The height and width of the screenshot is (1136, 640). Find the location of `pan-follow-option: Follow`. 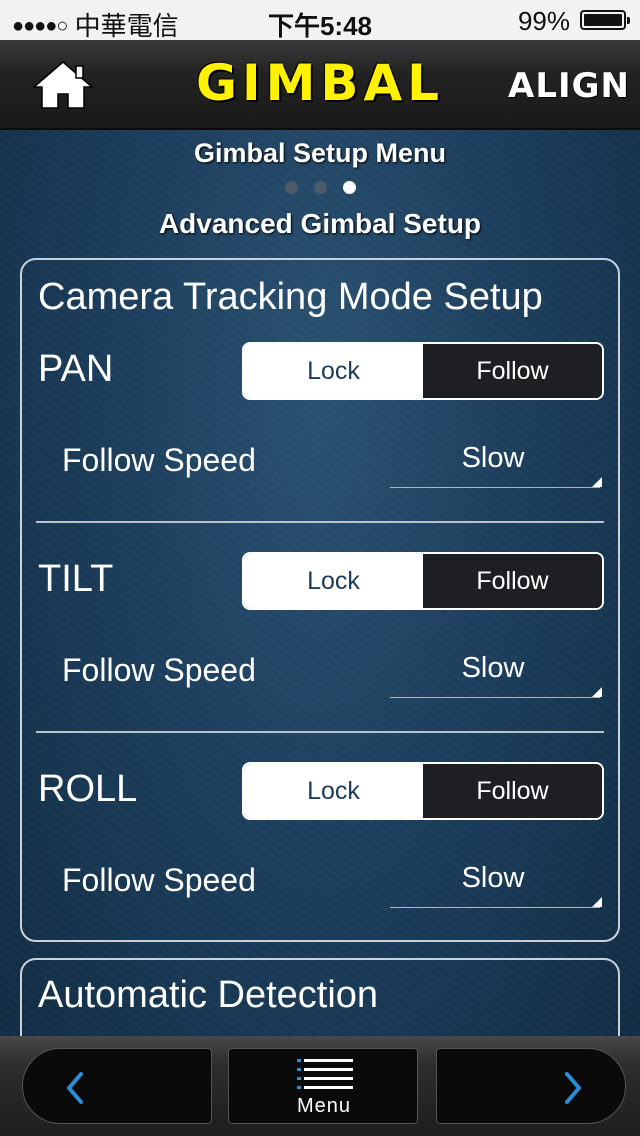

pan-follow-option: Follow is located at coordinates (512, 371).